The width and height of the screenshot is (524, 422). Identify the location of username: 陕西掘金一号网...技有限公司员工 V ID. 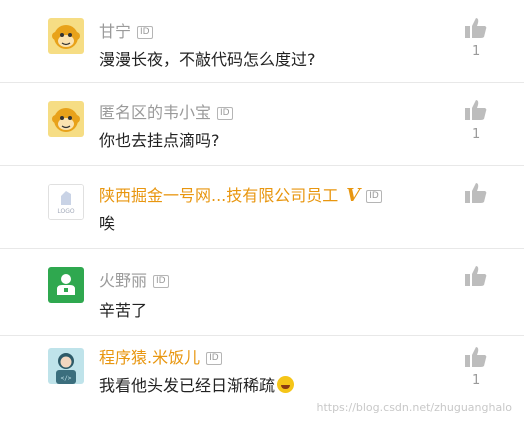
(240, 196).